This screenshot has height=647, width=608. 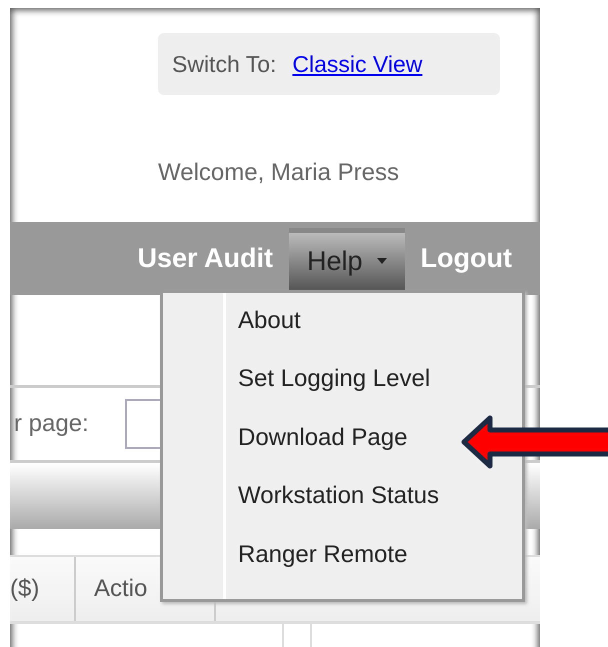 I want to click on switch-label: Switch To:, so click(x=224, y=64).